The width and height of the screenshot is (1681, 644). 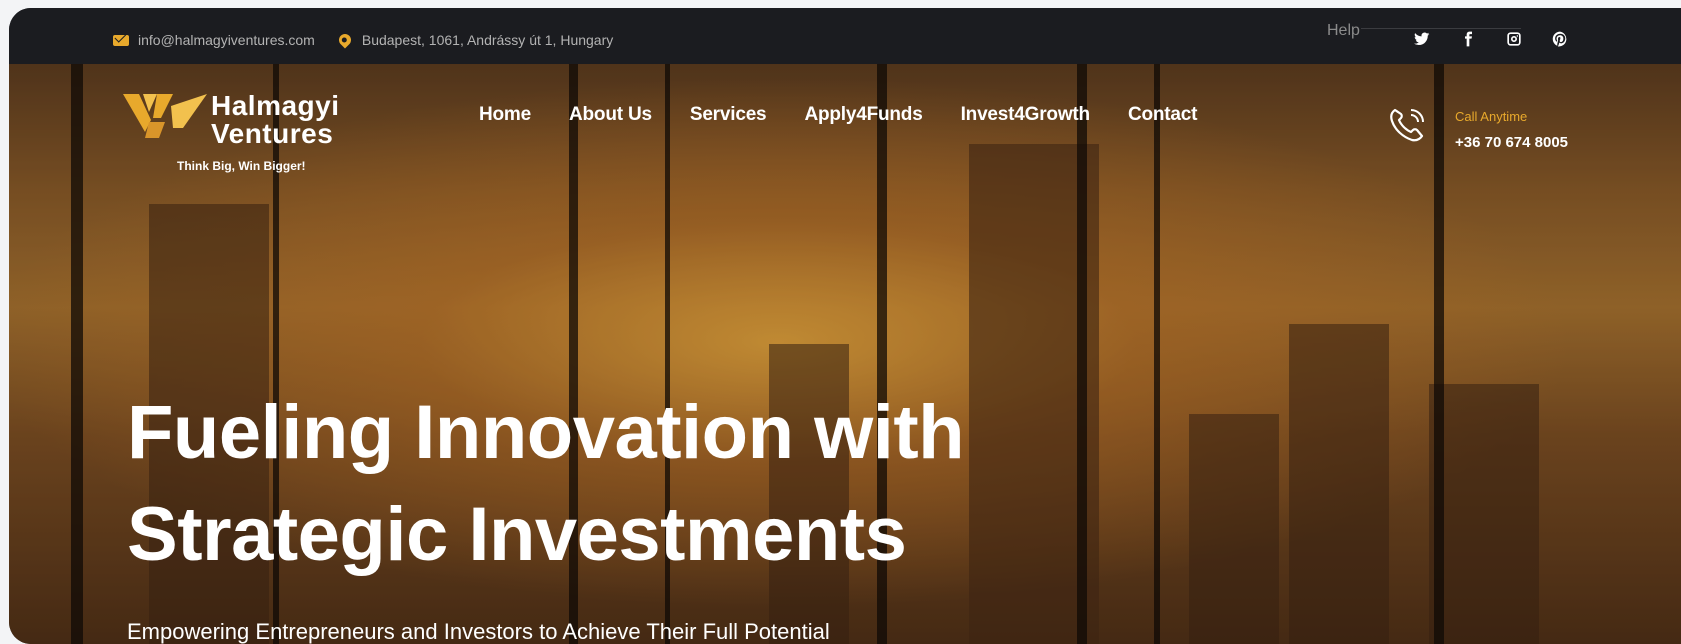 What do you see at coordinates (1026, 115) in the screenshot?
I see `nav-item-invest4growth: Invest4Growth` at bounding box center [1026, 115].